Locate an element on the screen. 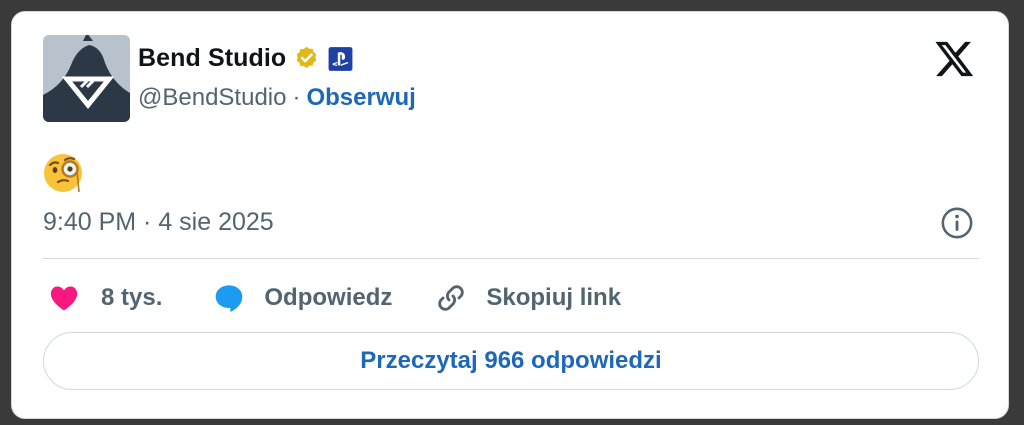 This screenshot has height=425, width=1024. x-logo-icon is located at coordinates (955, 59).